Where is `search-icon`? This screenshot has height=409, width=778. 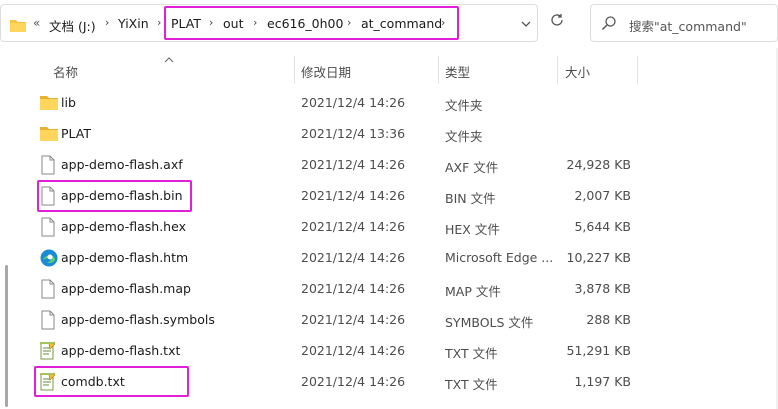
search-icon is located at coordinates (609, 24).